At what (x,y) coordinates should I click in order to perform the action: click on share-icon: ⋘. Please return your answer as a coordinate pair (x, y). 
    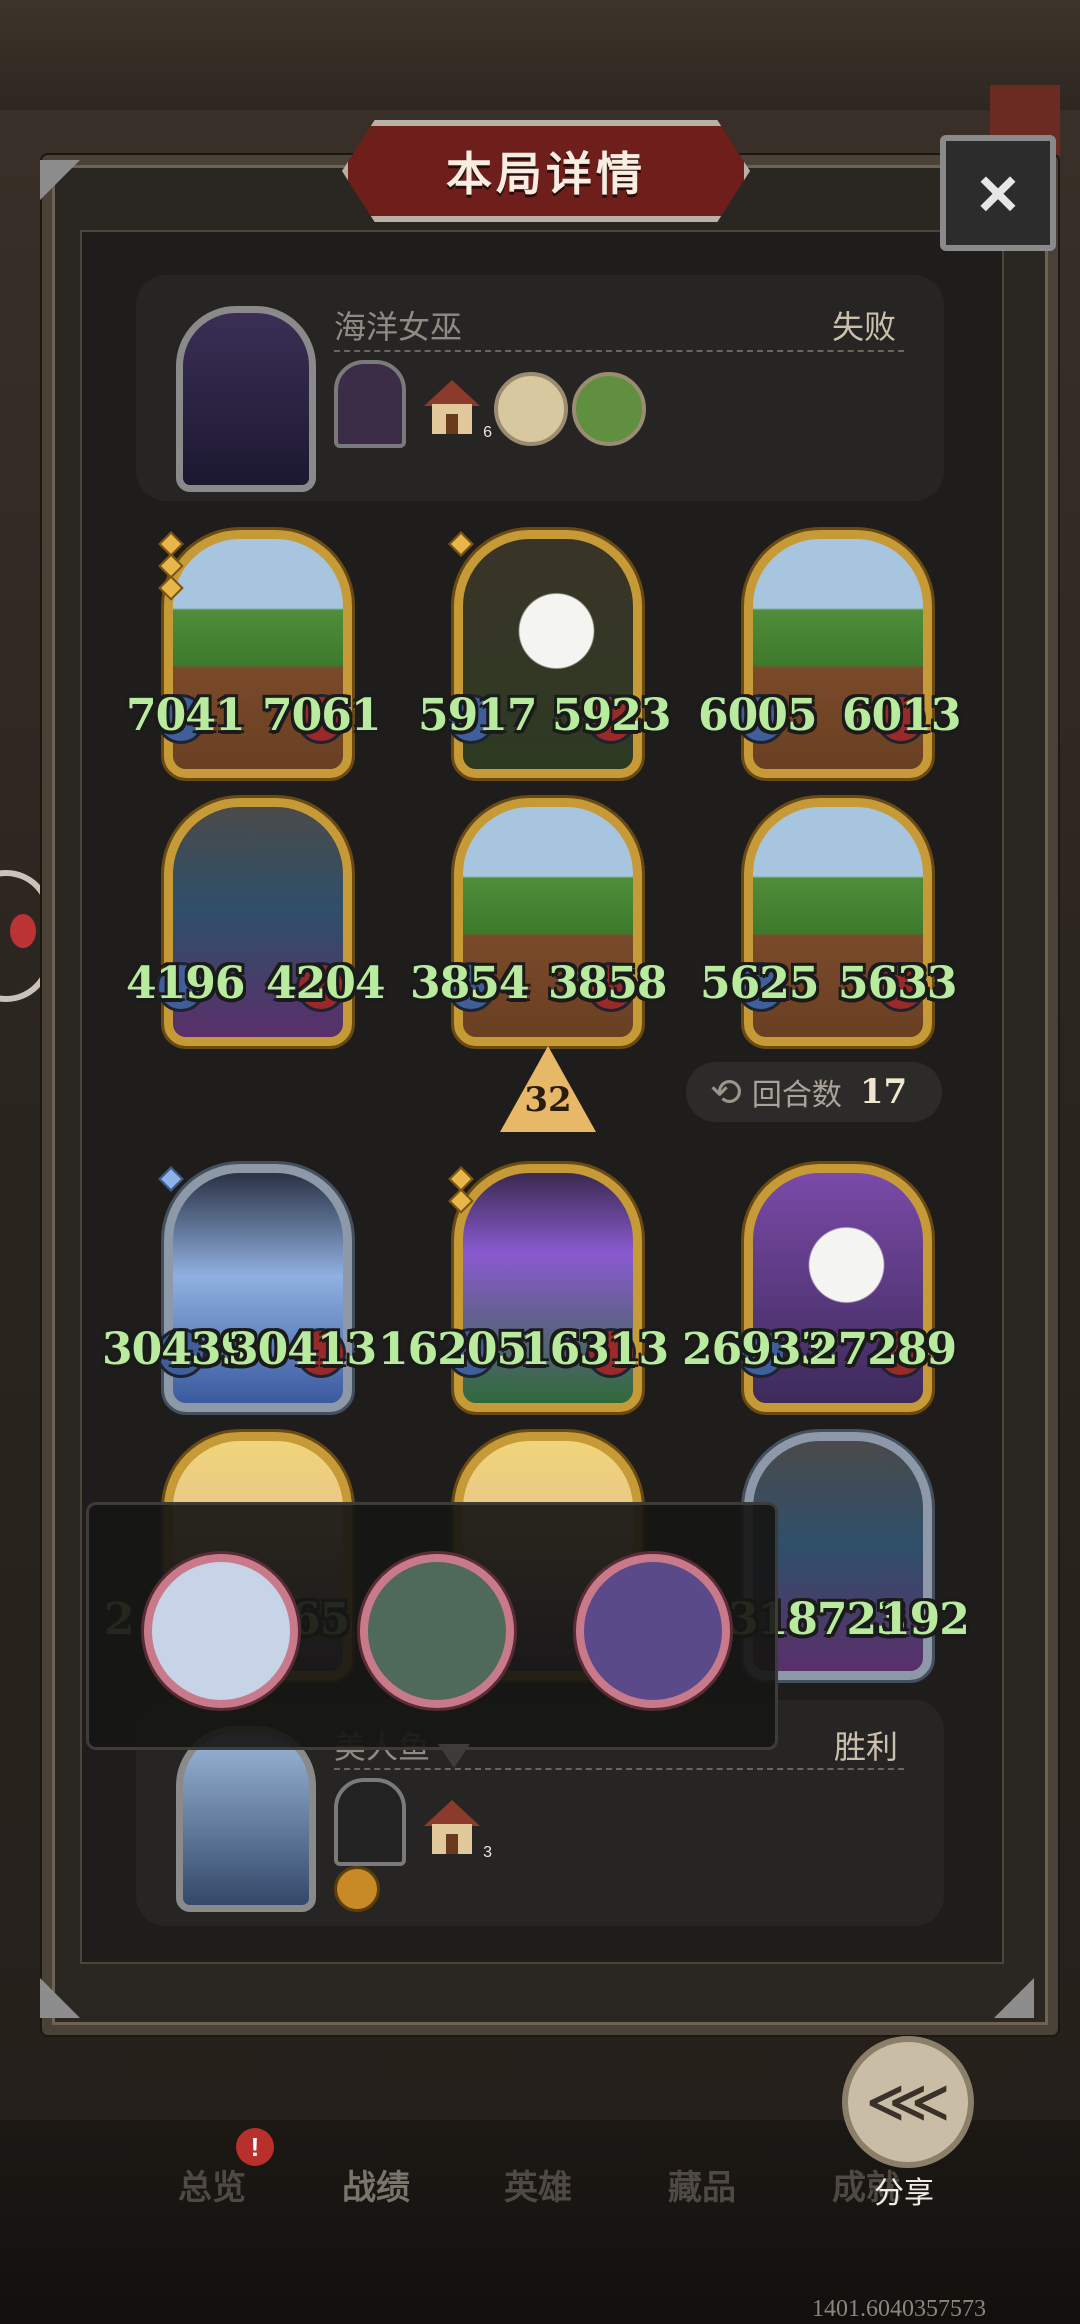
    Looking at the image, I should click on (908, 2101).